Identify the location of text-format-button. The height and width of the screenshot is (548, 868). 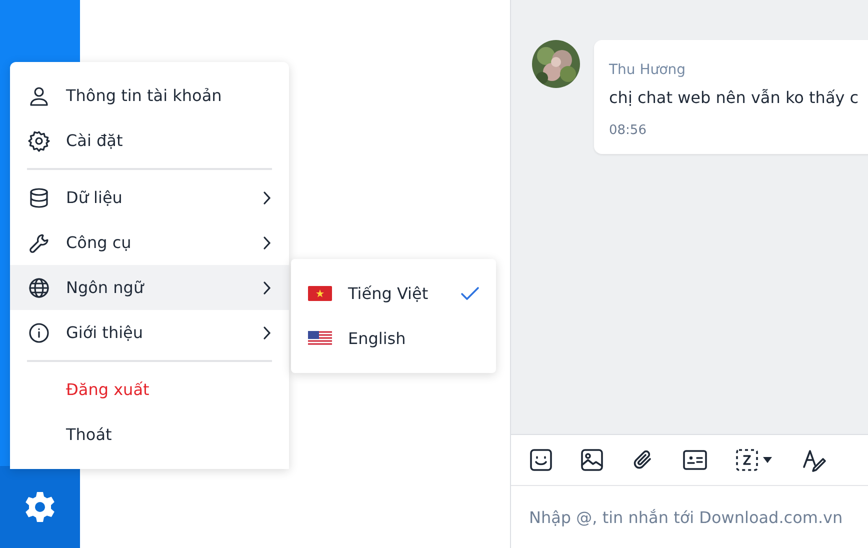
(815, 460).